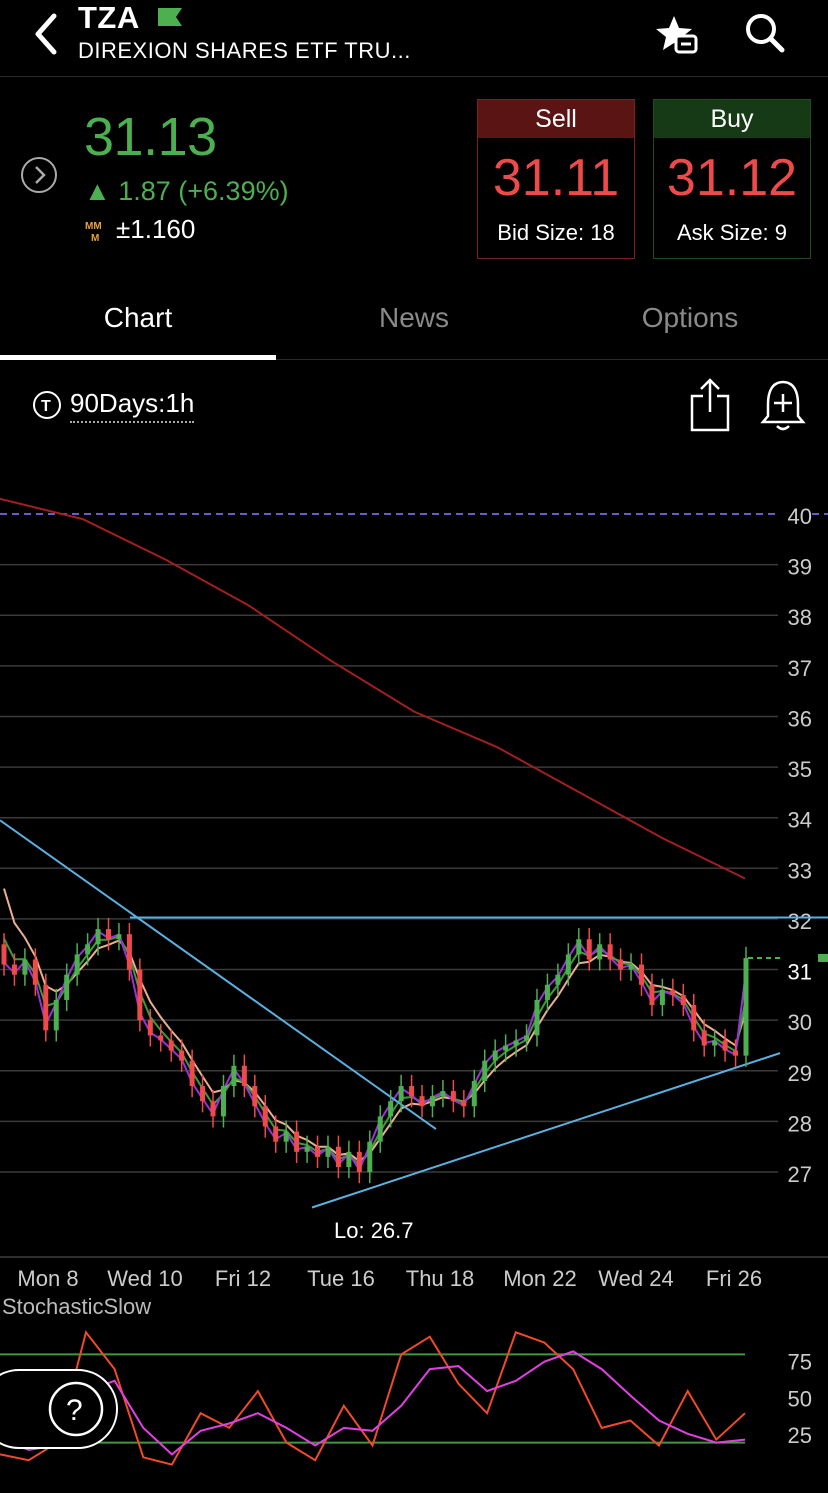  I want to click on x-tick-label: Fri 12, so click(243, 1278).